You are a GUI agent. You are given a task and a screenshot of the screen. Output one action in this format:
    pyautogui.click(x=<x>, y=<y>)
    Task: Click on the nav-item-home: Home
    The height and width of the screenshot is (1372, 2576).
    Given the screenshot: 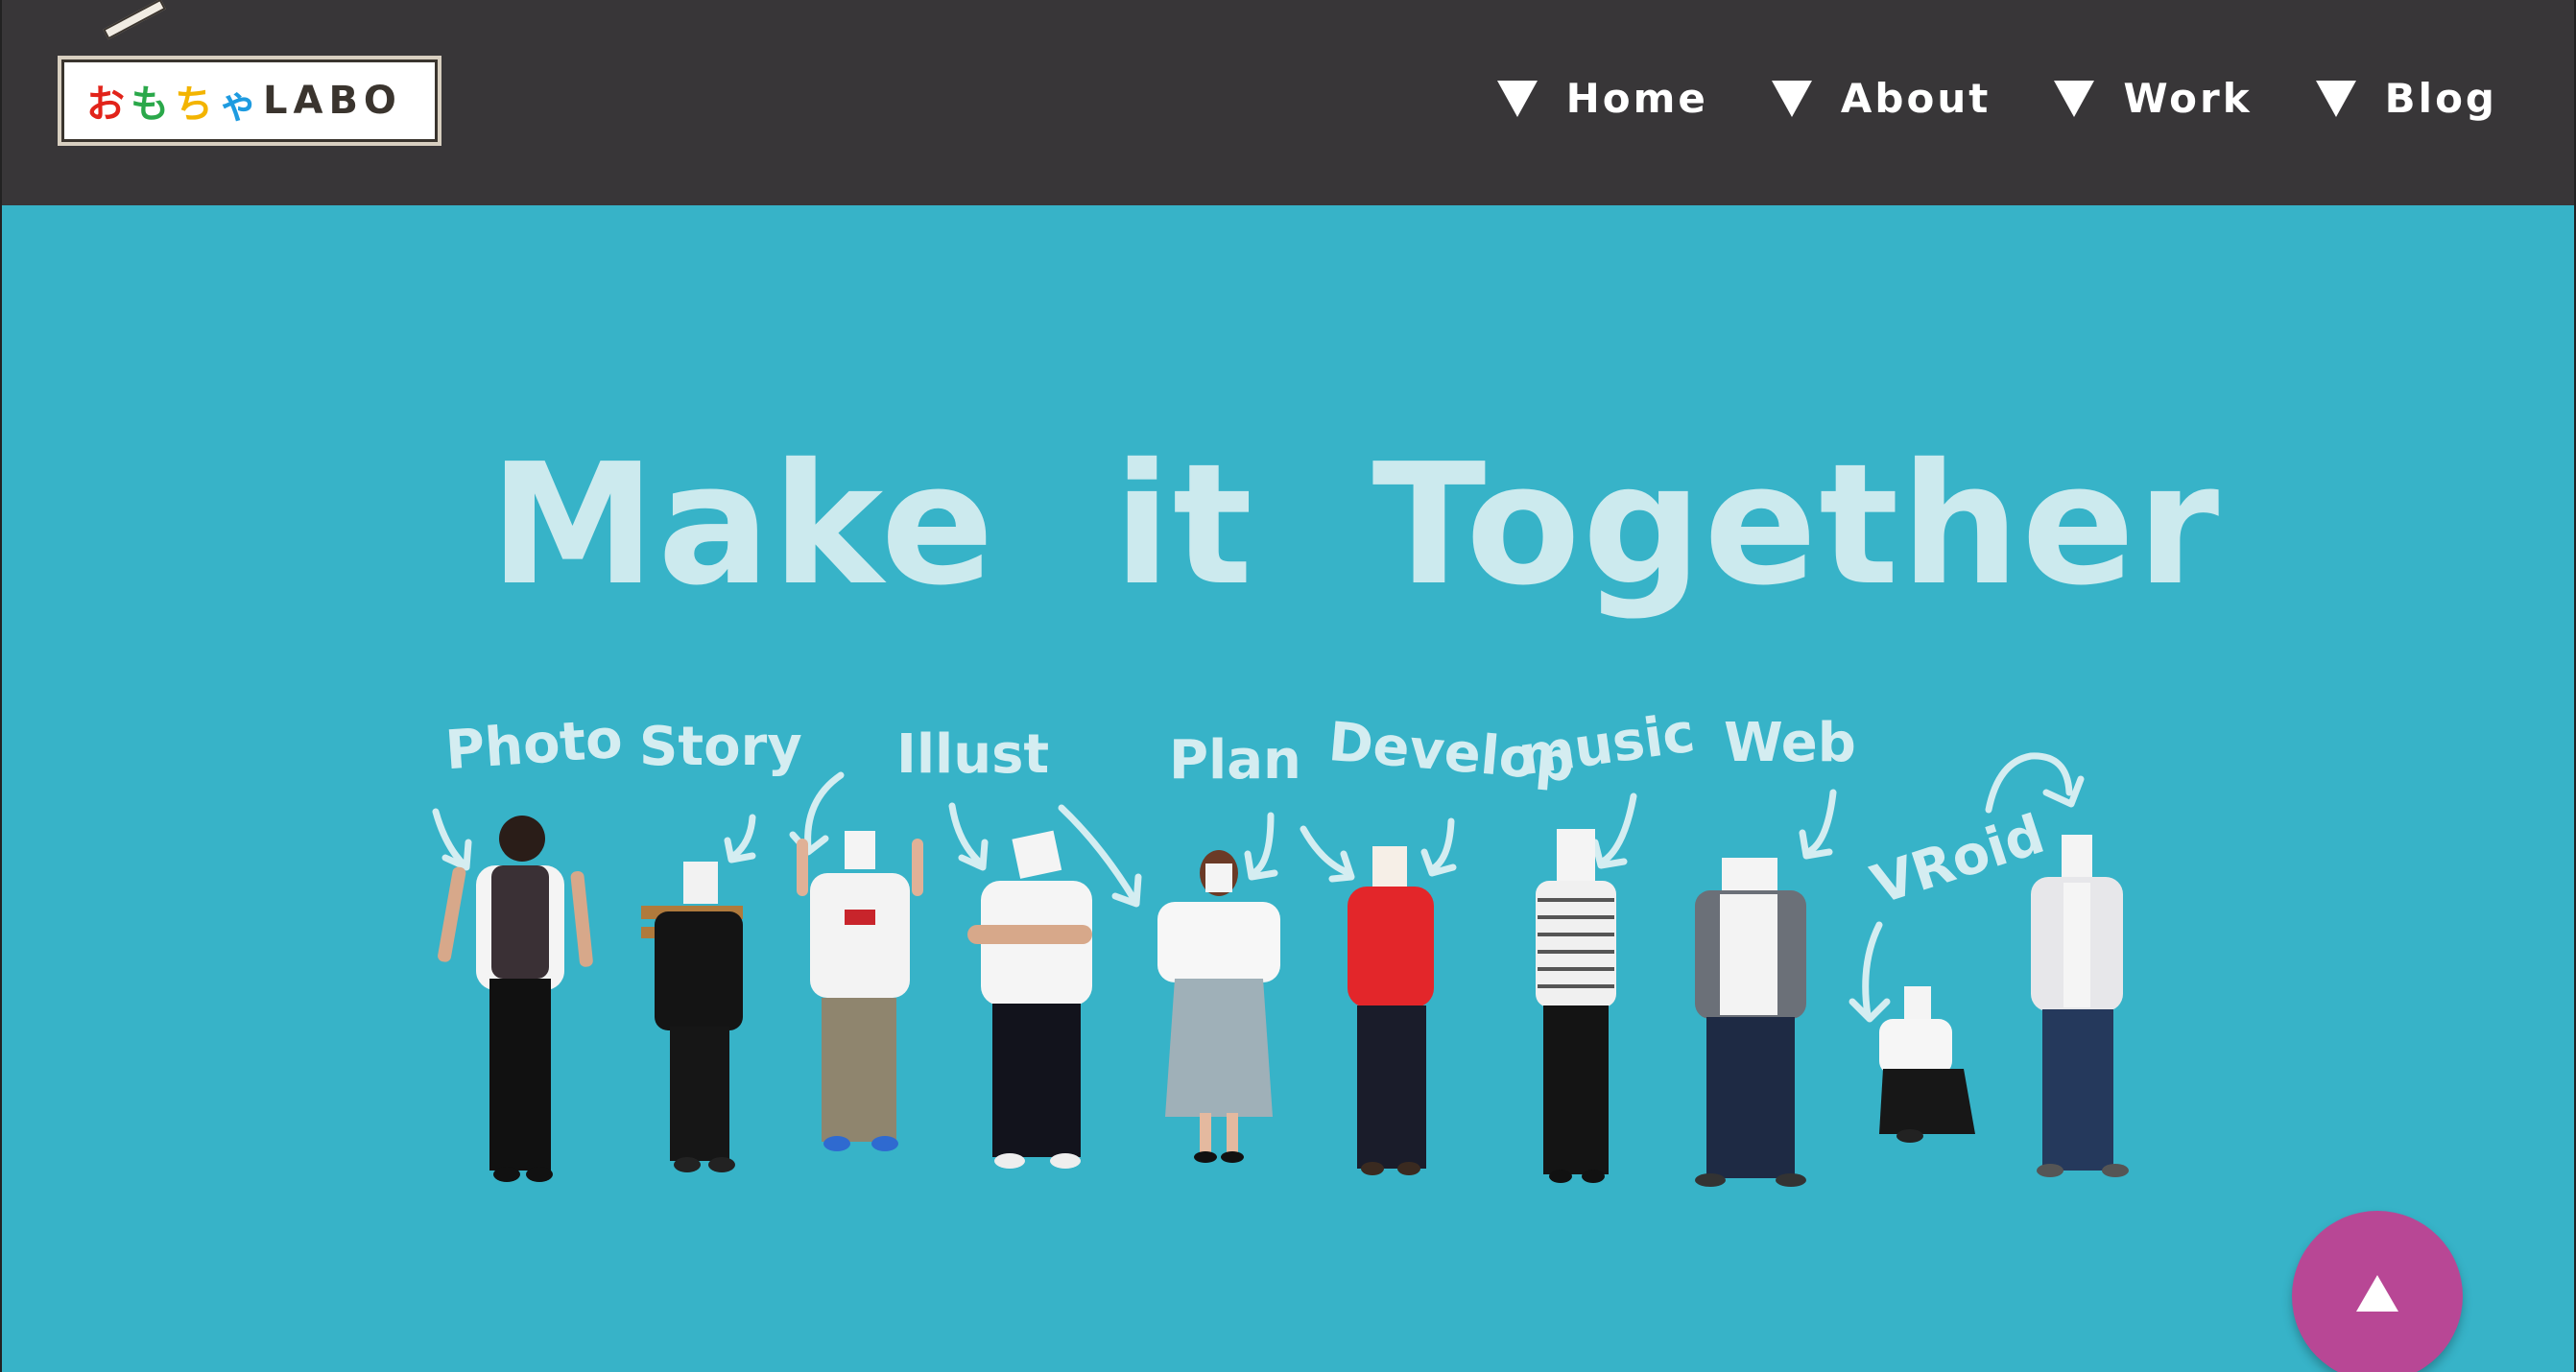 What is the action you would take?
    pyautogui.click(x=1602, y=98)
    